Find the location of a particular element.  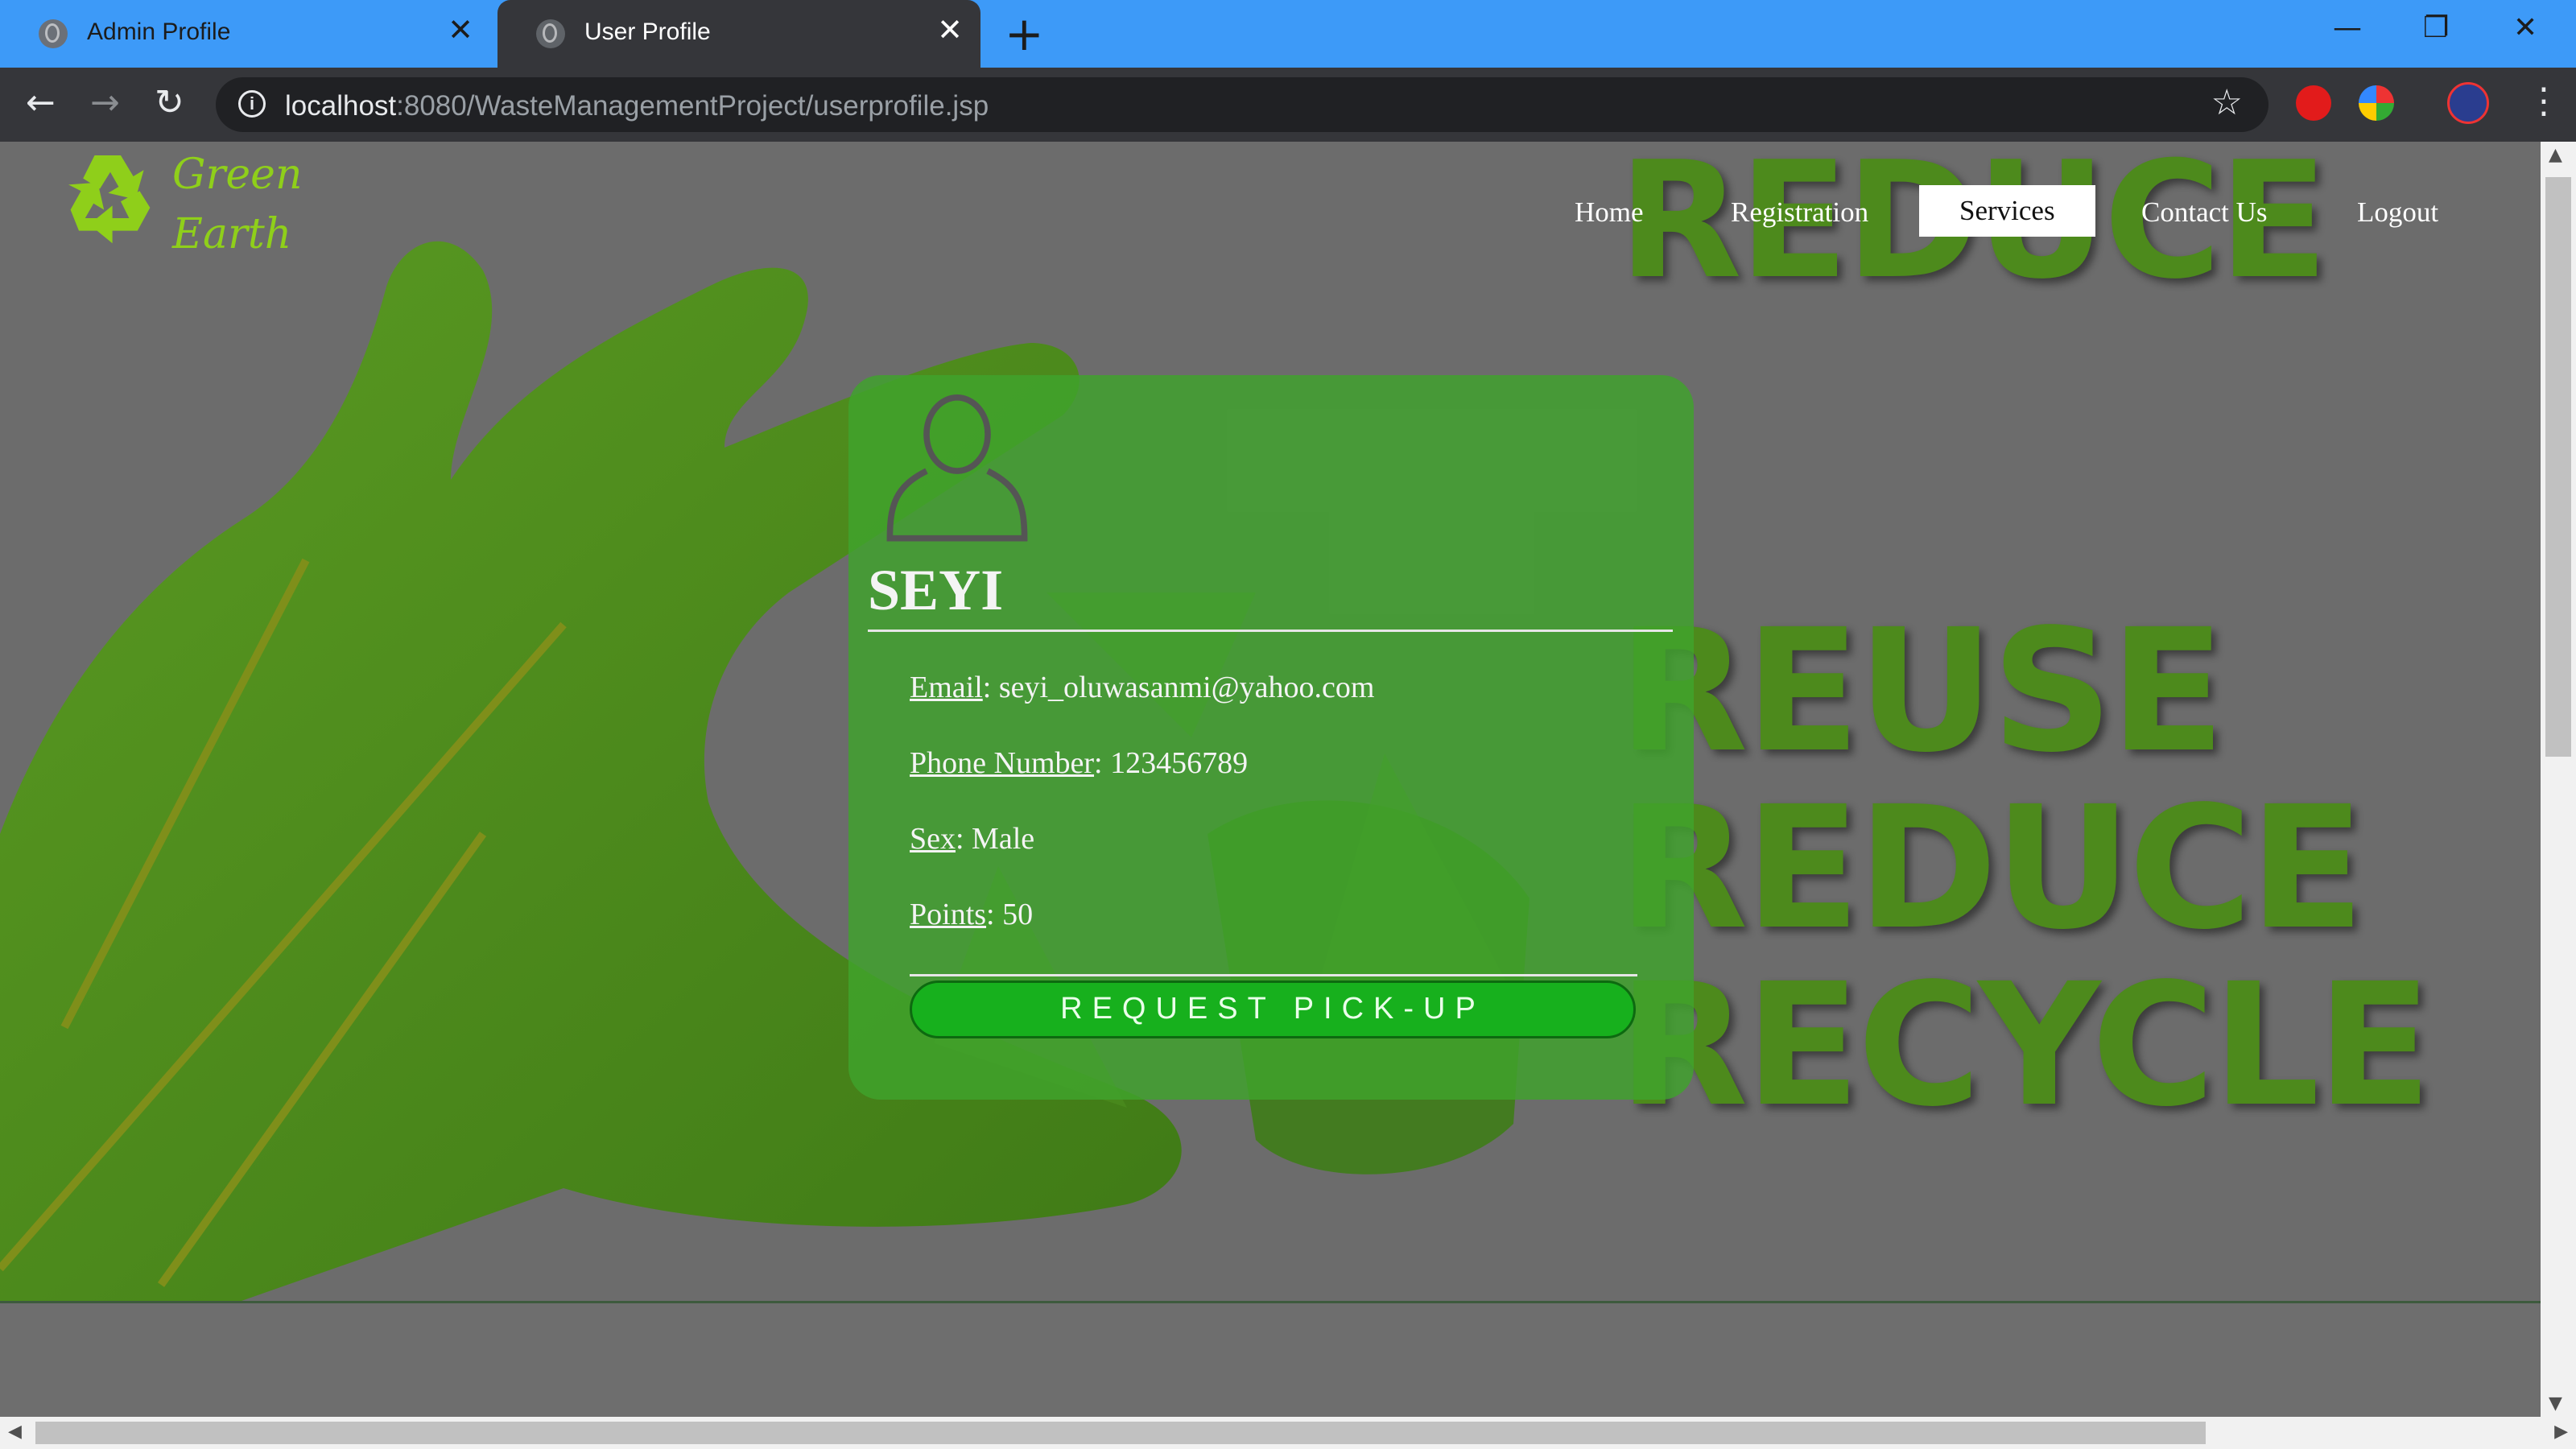

adblock-extension-icon is located at coordinates (2313, 103).